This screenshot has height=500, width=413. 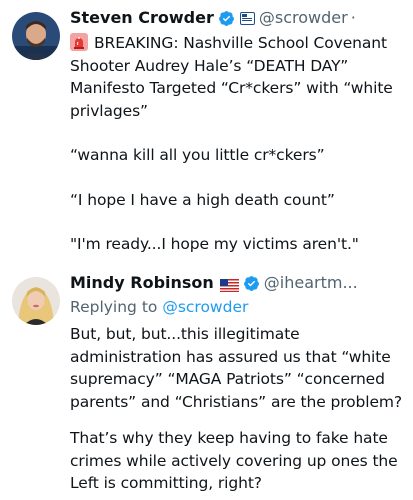 I want to click on tweet-line: BREAKING: Nashville School Covenant, so click(x=238, y=43).